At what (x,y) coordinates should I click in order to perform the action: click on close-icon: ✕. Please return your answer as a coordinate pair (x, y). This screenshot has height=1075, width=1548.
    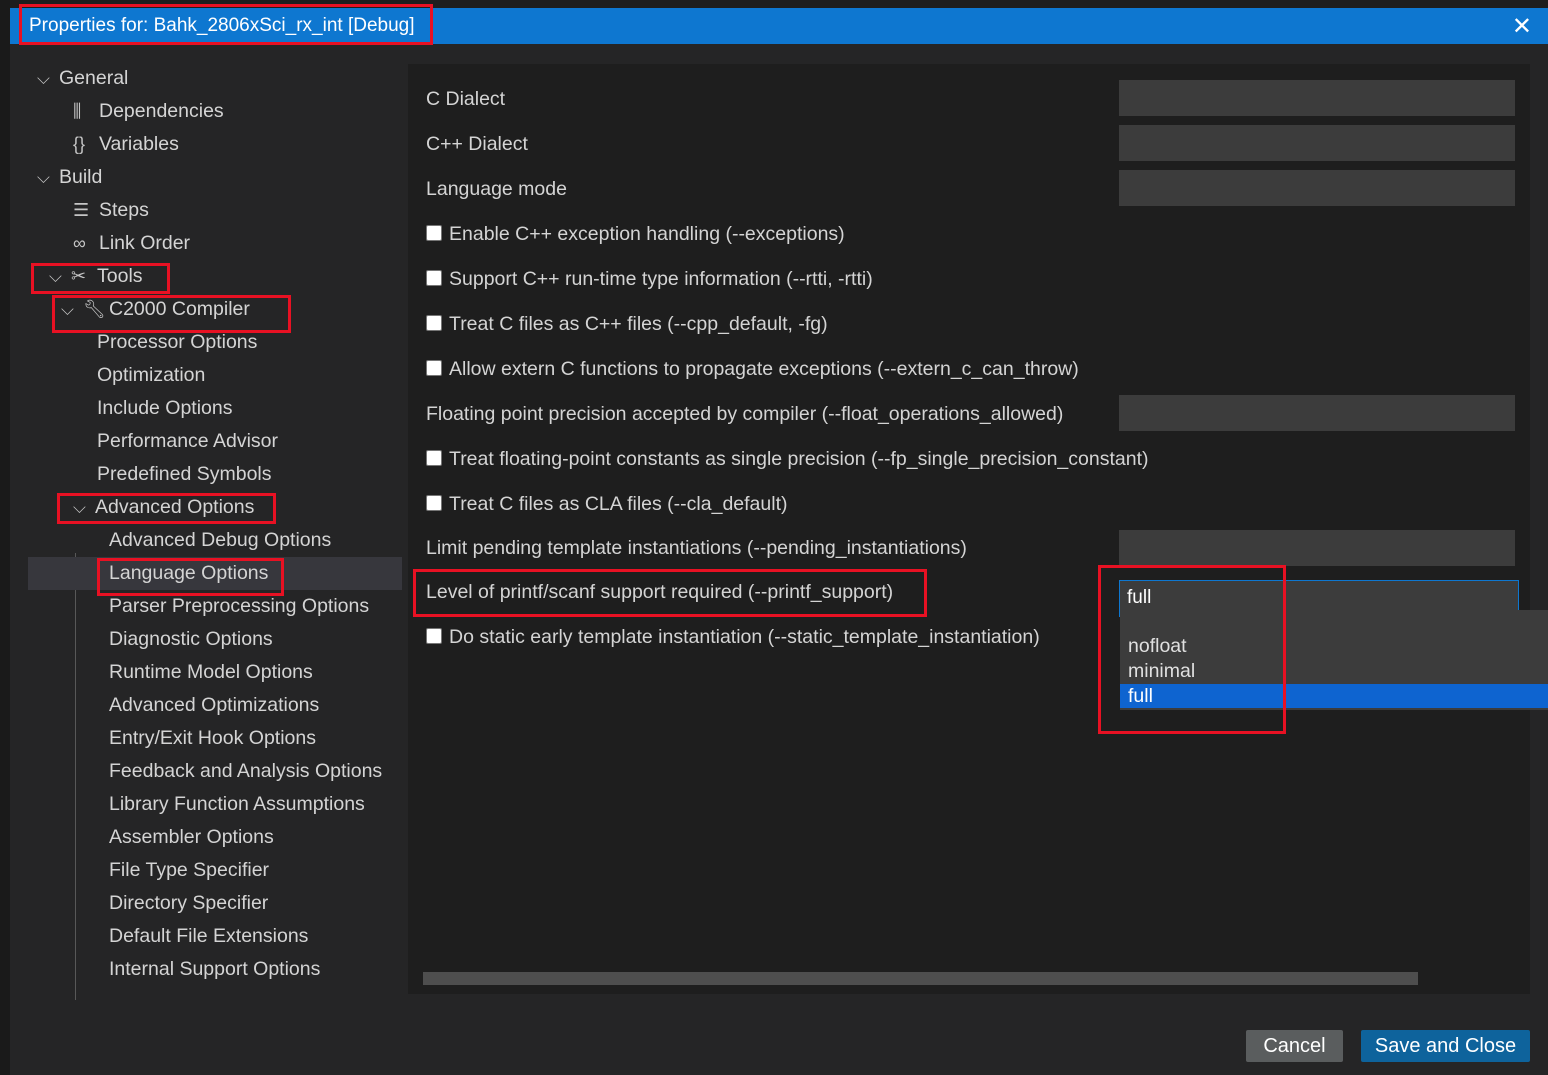
    Looking at the image, I should click on (1522, 26).